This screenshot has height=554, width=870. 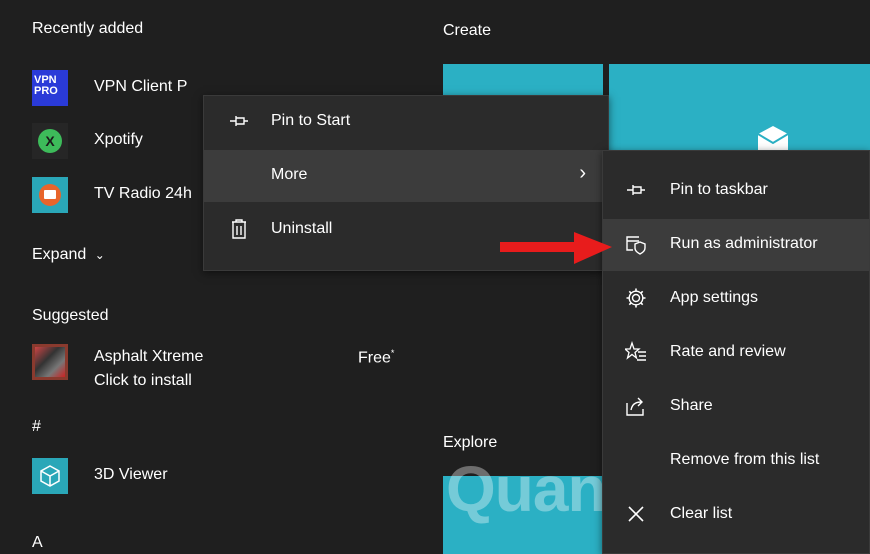 What do you see at coordinates (376, 357) in the screenshot?
I see `price-label: Free*` at bounding box center [376, 357].